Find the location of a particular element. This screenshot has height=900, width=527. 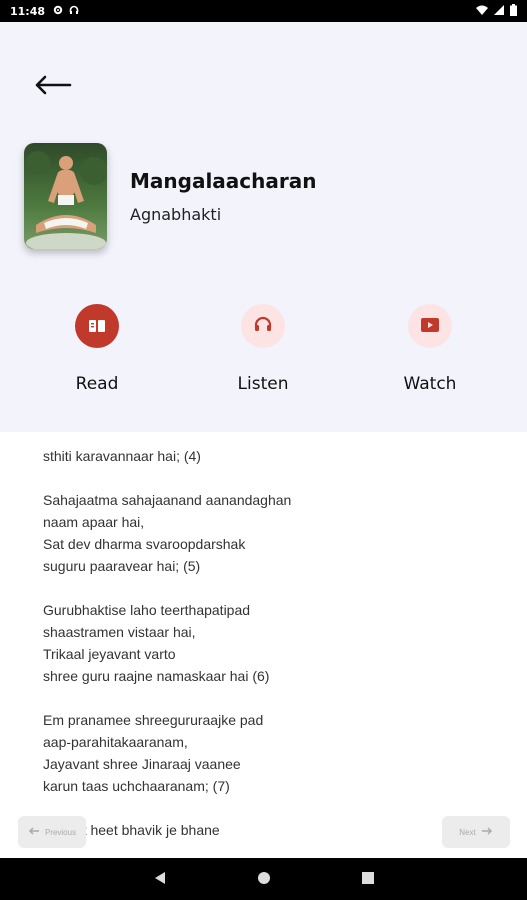

headphones-icon is located at coordinates (263, 326).